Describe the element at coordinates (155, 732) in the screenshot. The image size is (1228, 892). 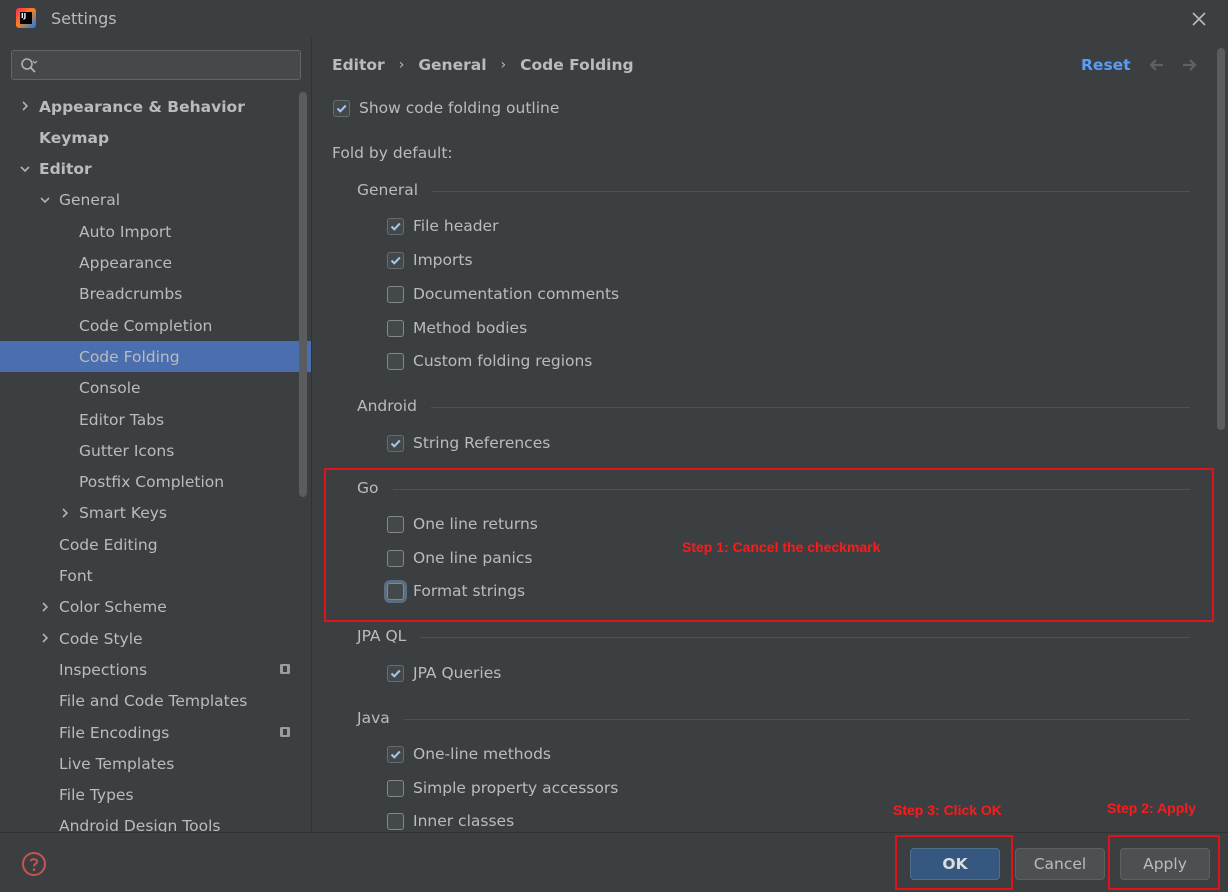
I see `sidebar-item-file-encodings: File Encodings` at that location.